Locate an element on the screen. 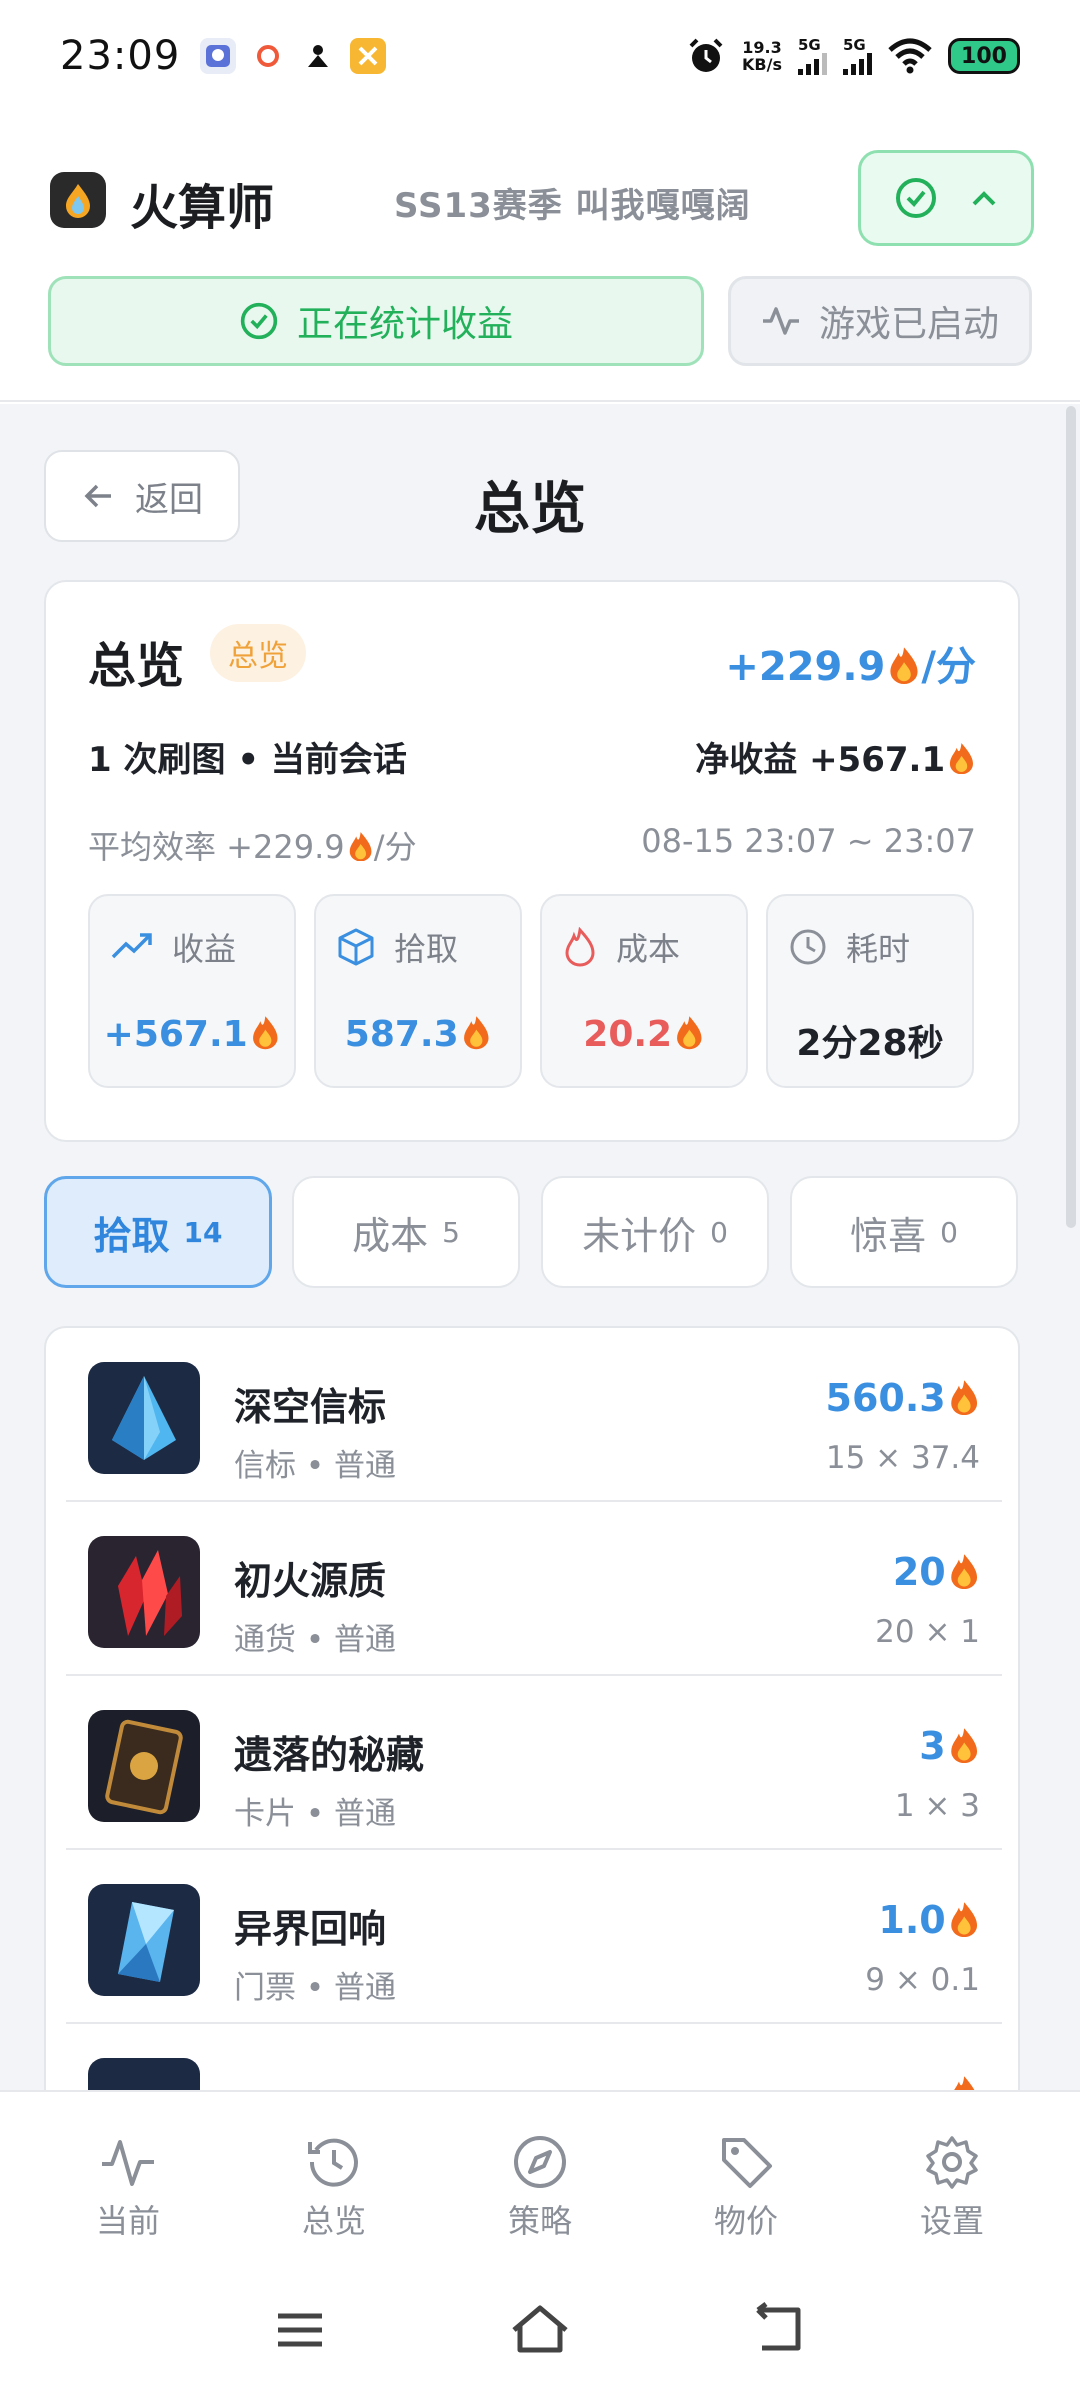 This screenshot has height=2400, width=1080. runs-label: 1 次刷图 • 当前会话 is located at coordinates (247, 760).